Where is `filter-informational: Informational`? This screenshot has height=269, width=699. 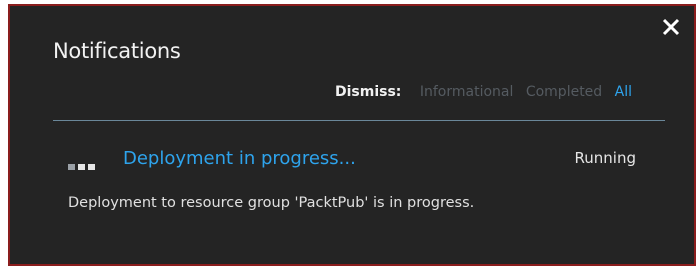
filter-informational: Informational is located at coordinates (467, 92).